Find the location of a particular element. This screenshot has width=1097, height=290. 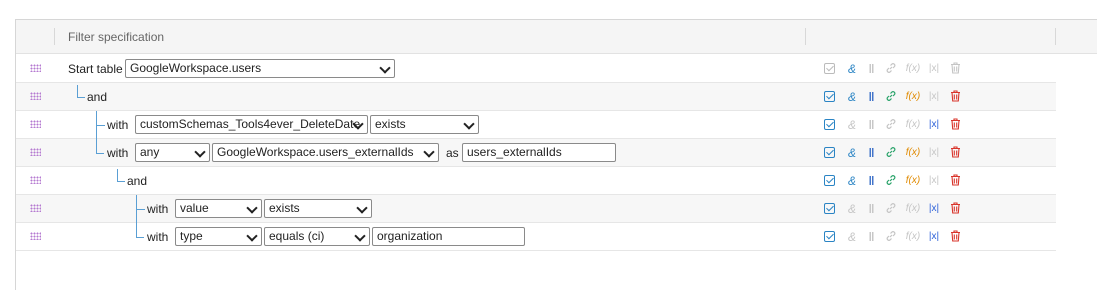

start-table-label: Start table is located at coordinates (95, 69).